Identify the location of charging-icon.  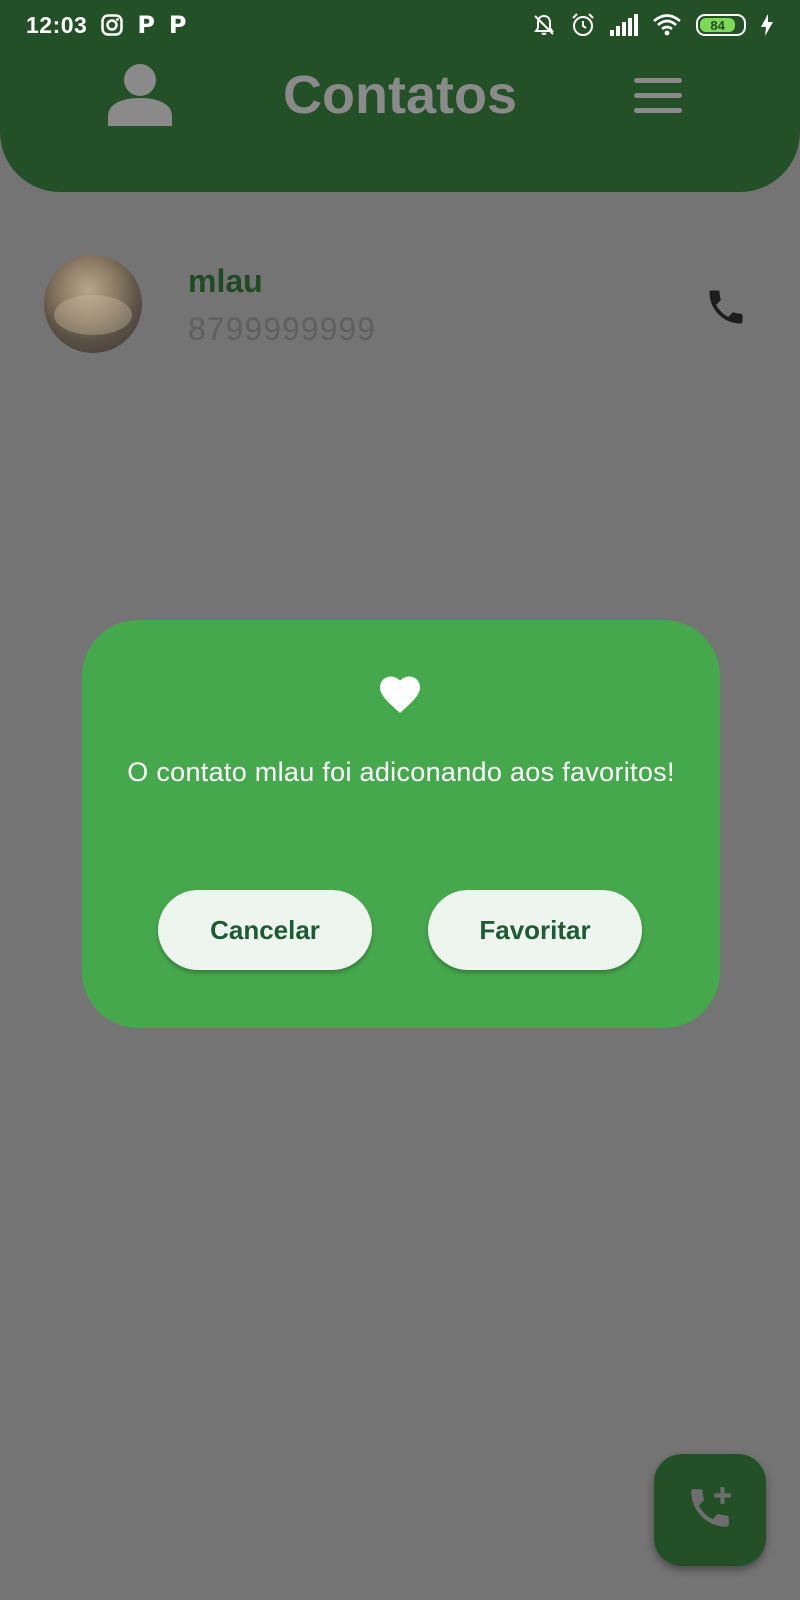
(767, 25).